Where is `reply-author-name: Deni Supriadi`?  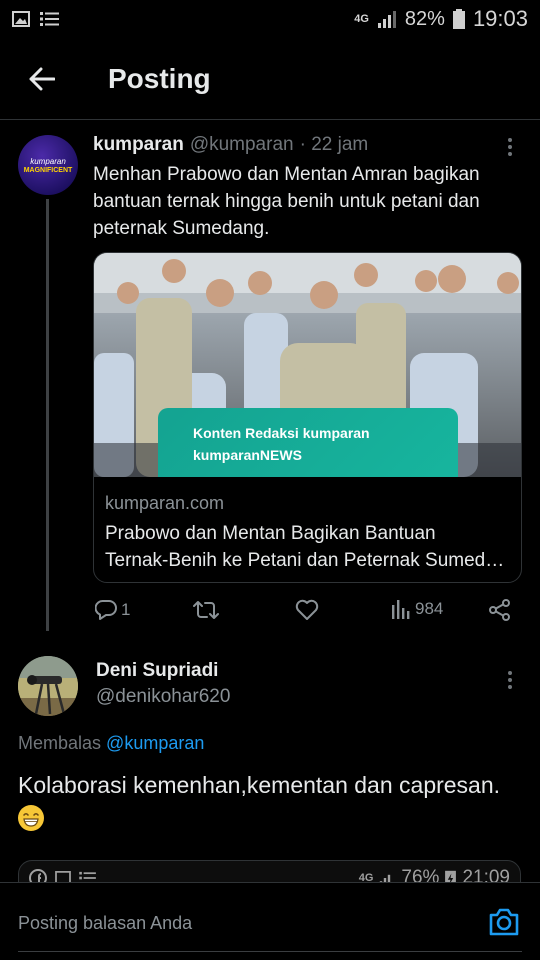
reply-author-name: Deni Supriadi is located at coordinates (157, 671).